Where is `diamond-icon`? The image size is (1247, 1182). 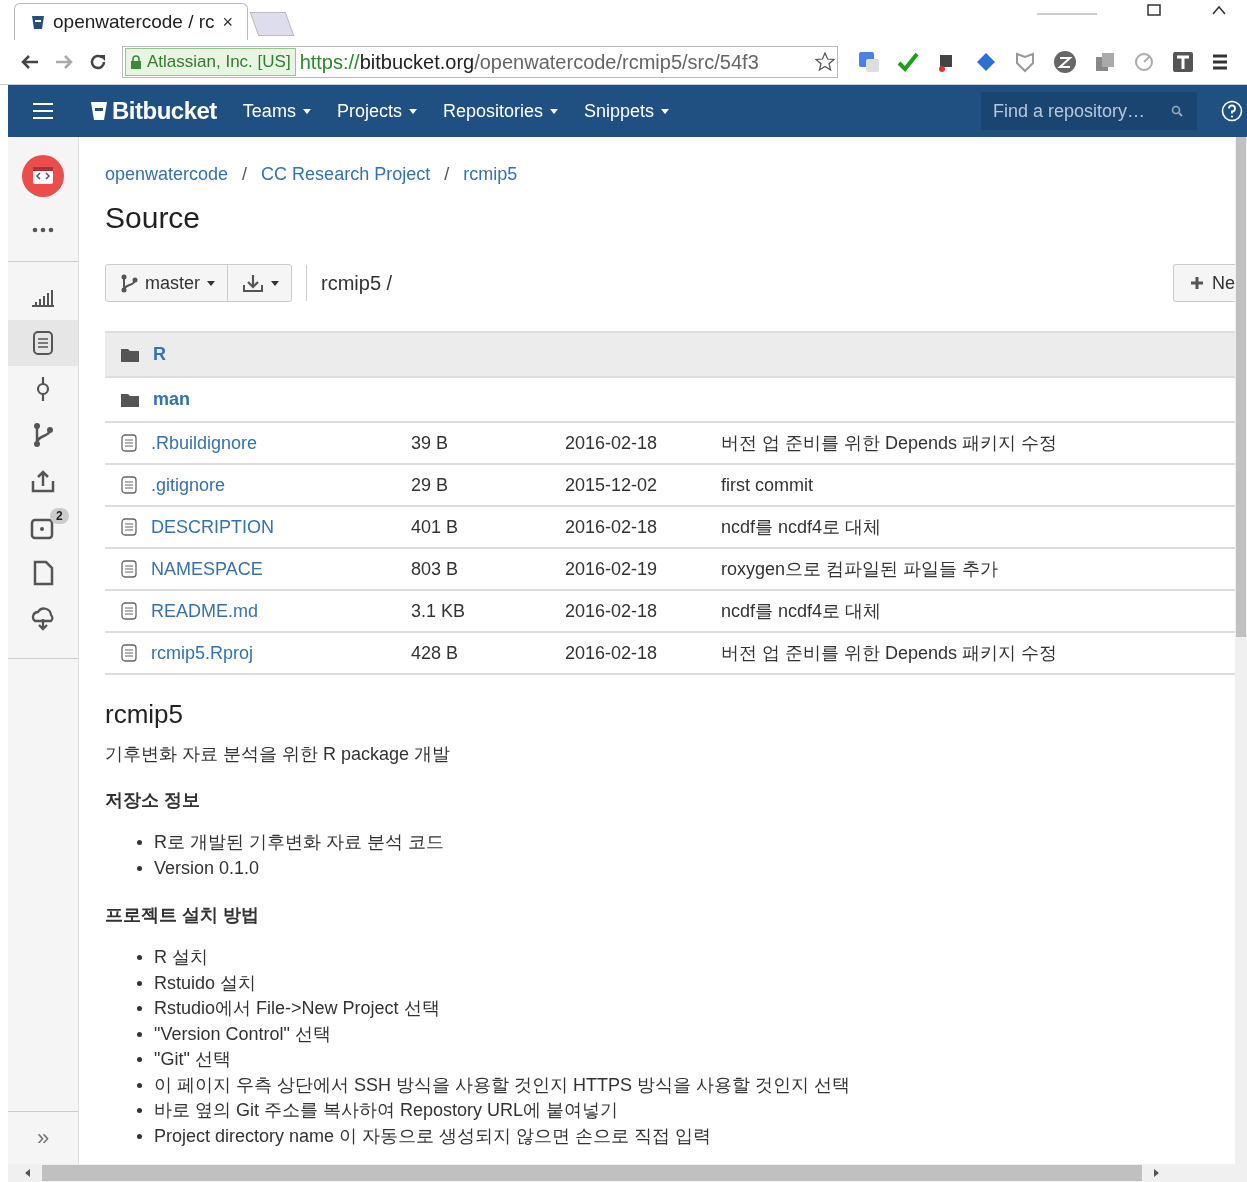
diamond-icon is located at coordinates (986, 62).